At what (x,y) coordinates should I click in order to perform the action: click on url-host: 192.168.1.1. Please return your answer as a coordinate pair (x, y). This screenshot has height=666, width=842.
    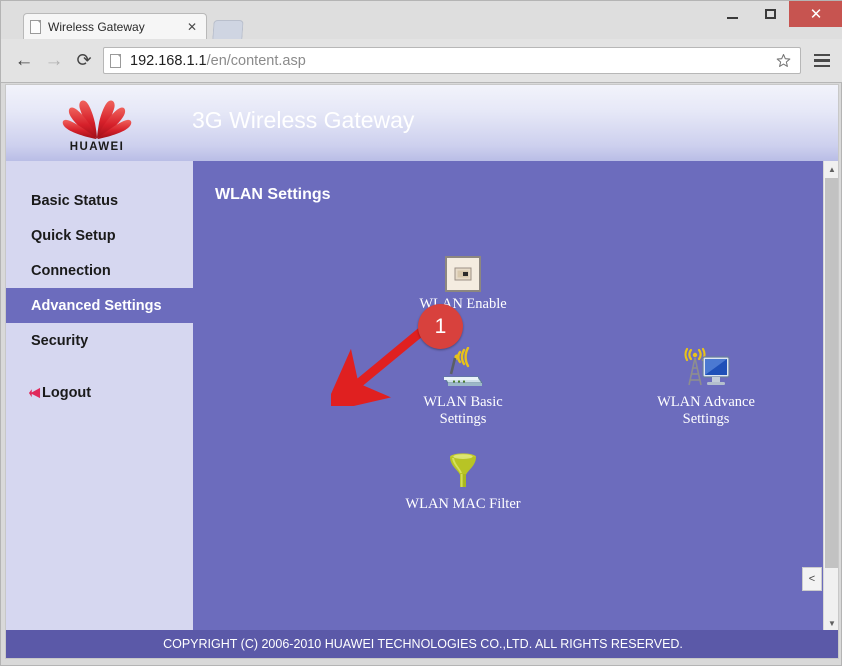
    Looking at the image, I should click on (168, 60).